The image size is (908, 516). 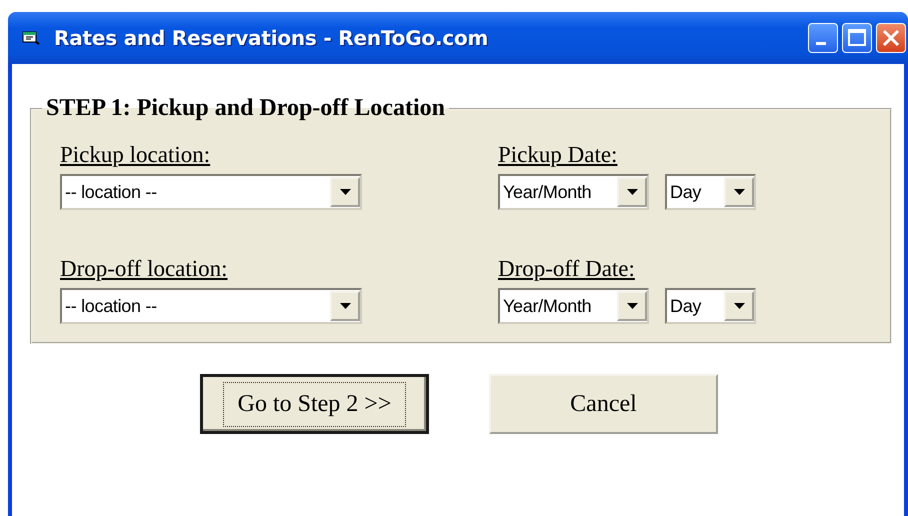 What do you see at coordinates (245, 108) in the screenshot?
I see `group-title: STEP 1: Pickup and Drop-off Location` at bounding box center [245, 108].